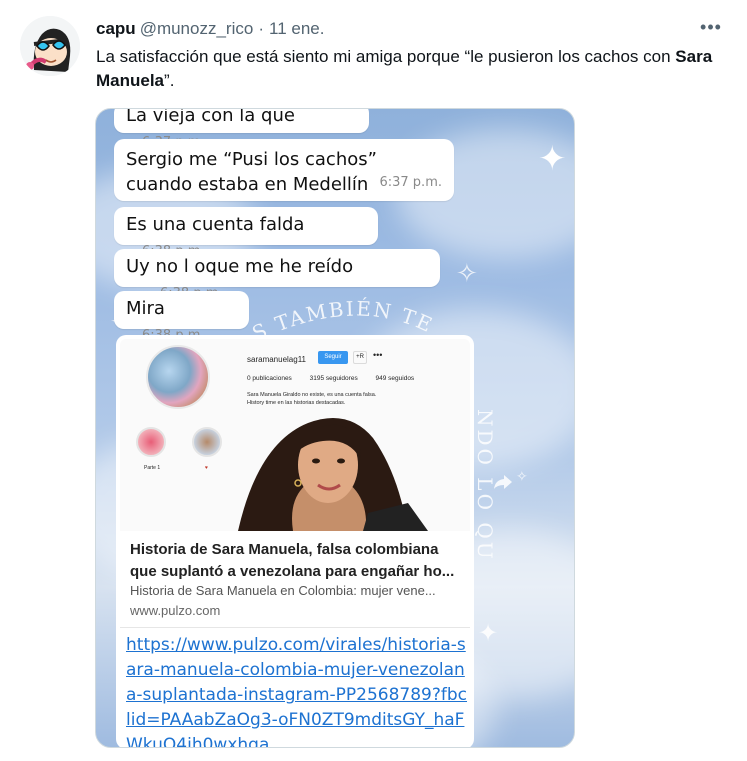 The width and height of the screenshot is (747, 761). What do you see at coordinates (333, 474) in the screenshot?
I see `profile-photo-image` at bounding box center [333, 474].